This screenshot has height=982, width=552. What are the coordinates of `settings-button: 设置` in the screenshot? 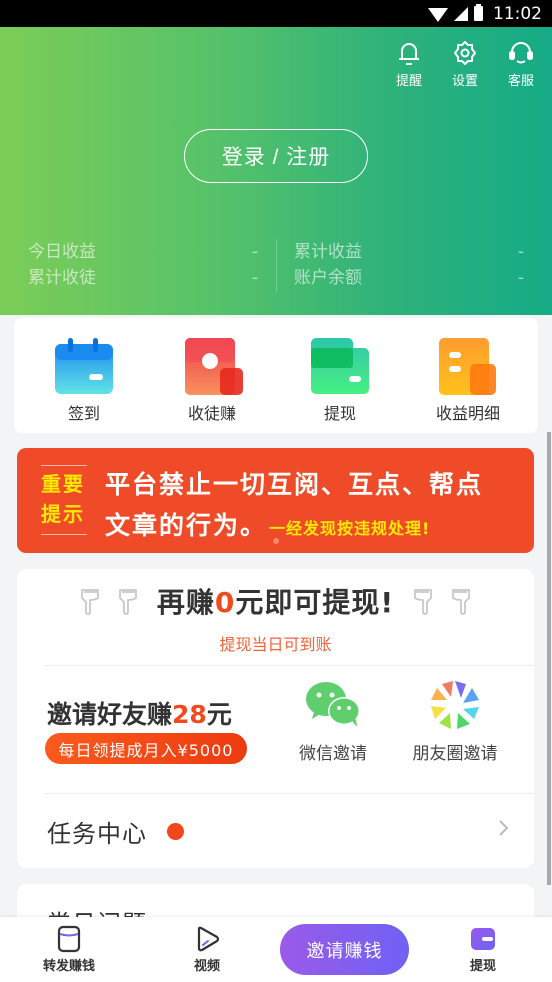 It's located at (465, 64).